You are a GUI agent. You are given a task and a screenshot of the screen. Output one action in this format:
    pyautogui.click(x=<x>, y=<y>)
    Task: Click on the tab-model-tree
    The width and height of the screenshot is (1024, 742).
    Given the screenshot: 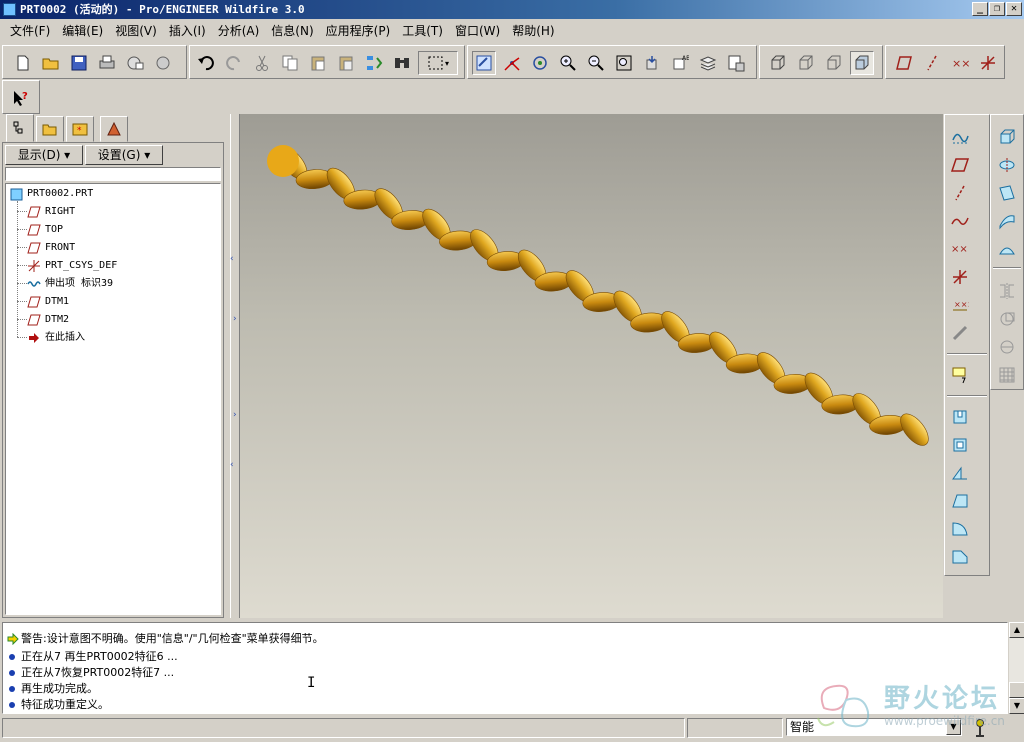 What is the action you would take?
    pyautogui.click(x=20, y=128)
    